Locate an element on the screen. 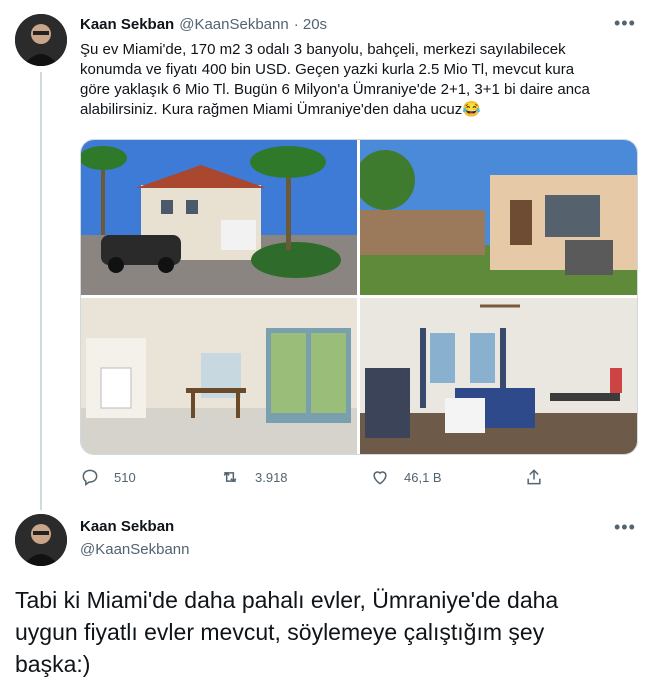 This screenshot has width=650, height=683. share-icon is located at coordinates (534, 477).